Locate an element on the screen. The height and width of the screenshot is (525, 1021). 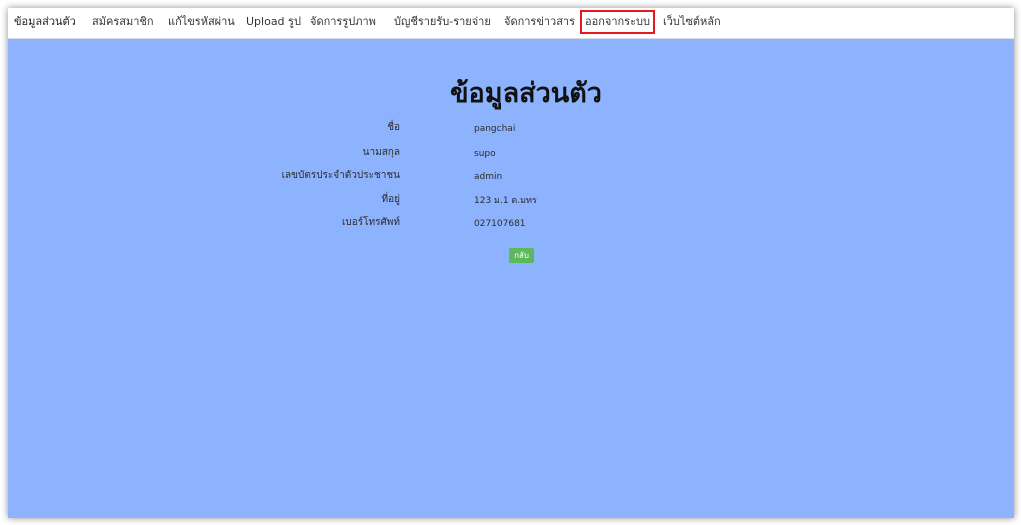
nav-item-main-website: เว็บไซต์หลัก is located at coordinates (692, 22).